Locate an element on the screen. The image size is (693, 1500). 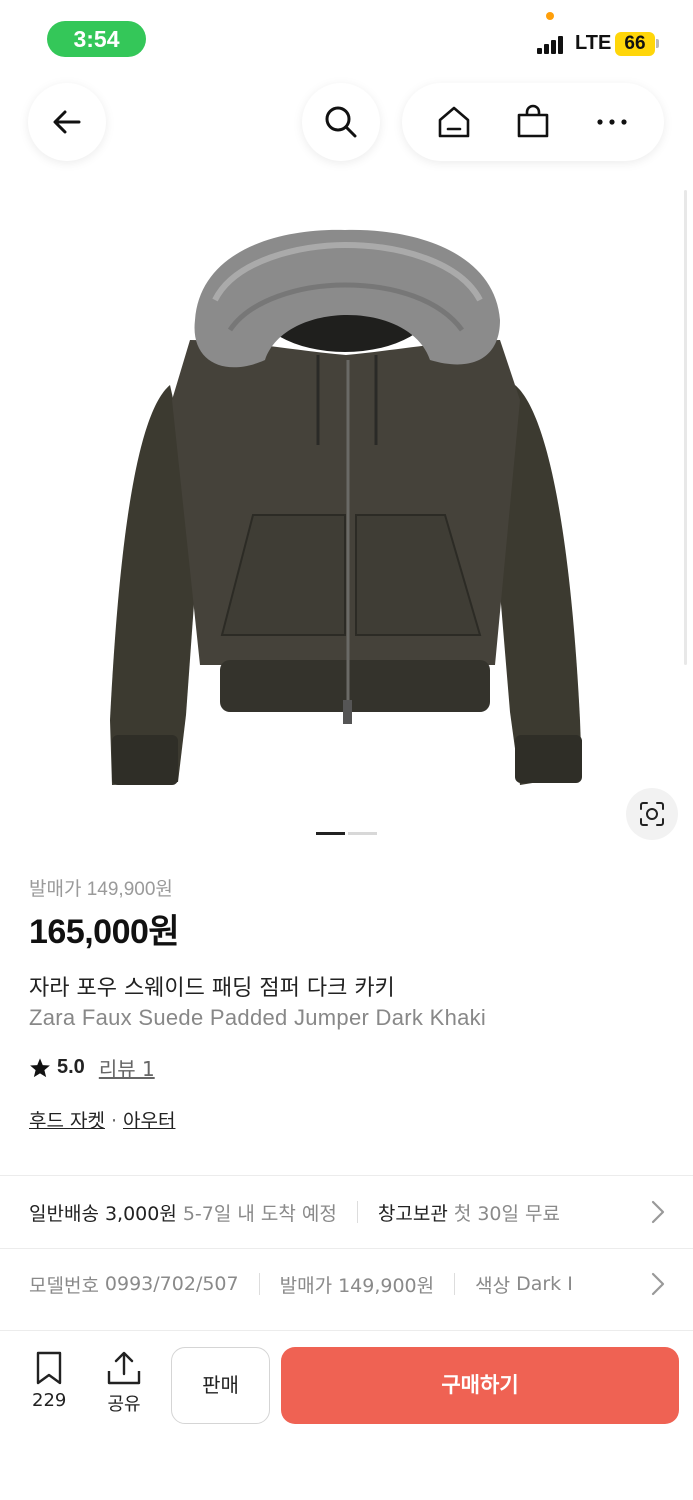
spec-row: 모델번호 0993/702/507 발매가 149,900원 색상 Dark I is located at coordinates (349, 1284).